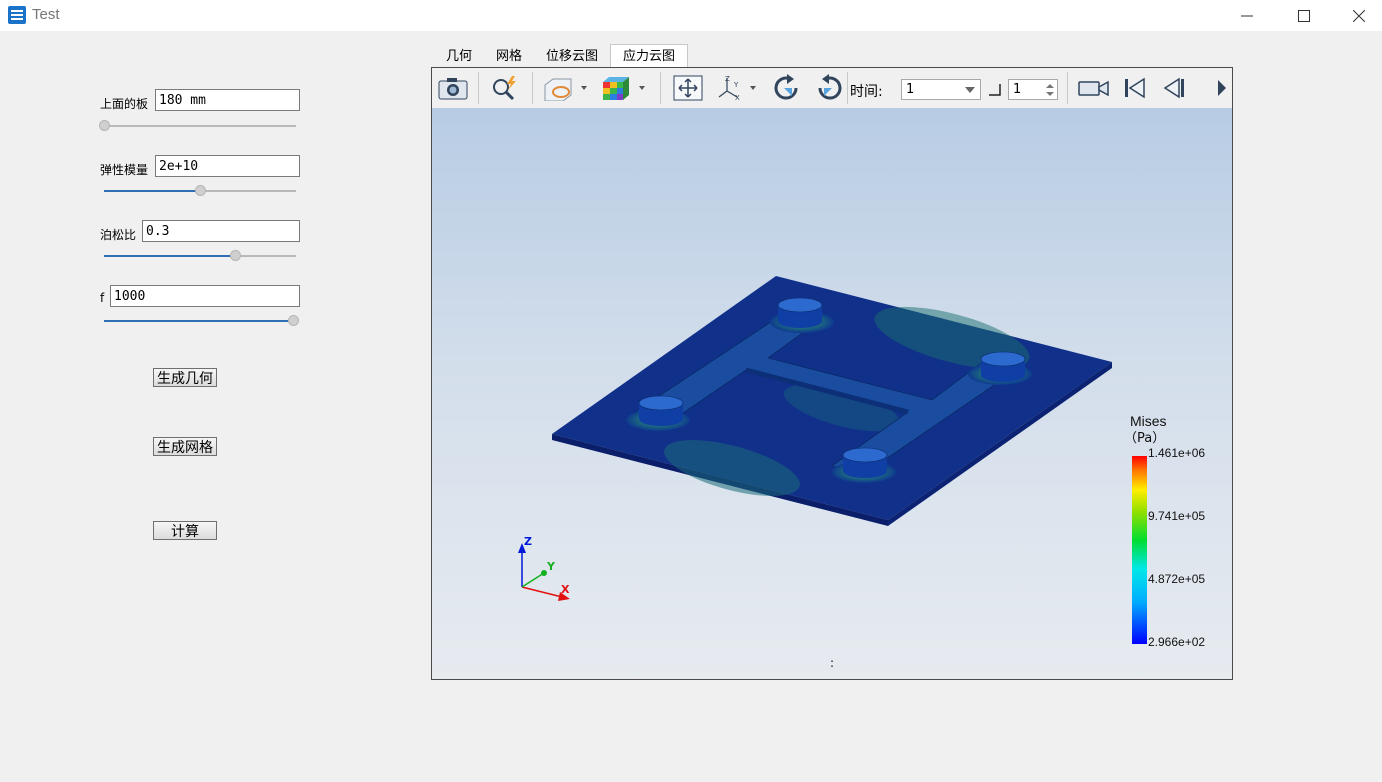 Image resolution: width=1382 pixels, height=782 pixels. What do you see at coordinates (46, 14) in the screenshot?
I see `window-title: Test` at bounding box center [46, 14].